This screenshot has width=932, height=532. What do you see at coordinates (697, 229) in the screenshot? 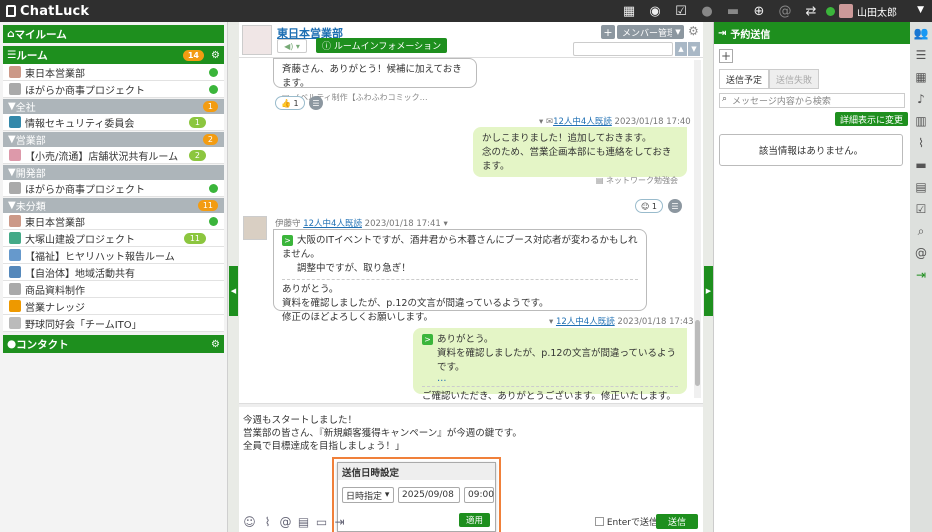
I see `scrollbar` at bounding box center [697, 229].